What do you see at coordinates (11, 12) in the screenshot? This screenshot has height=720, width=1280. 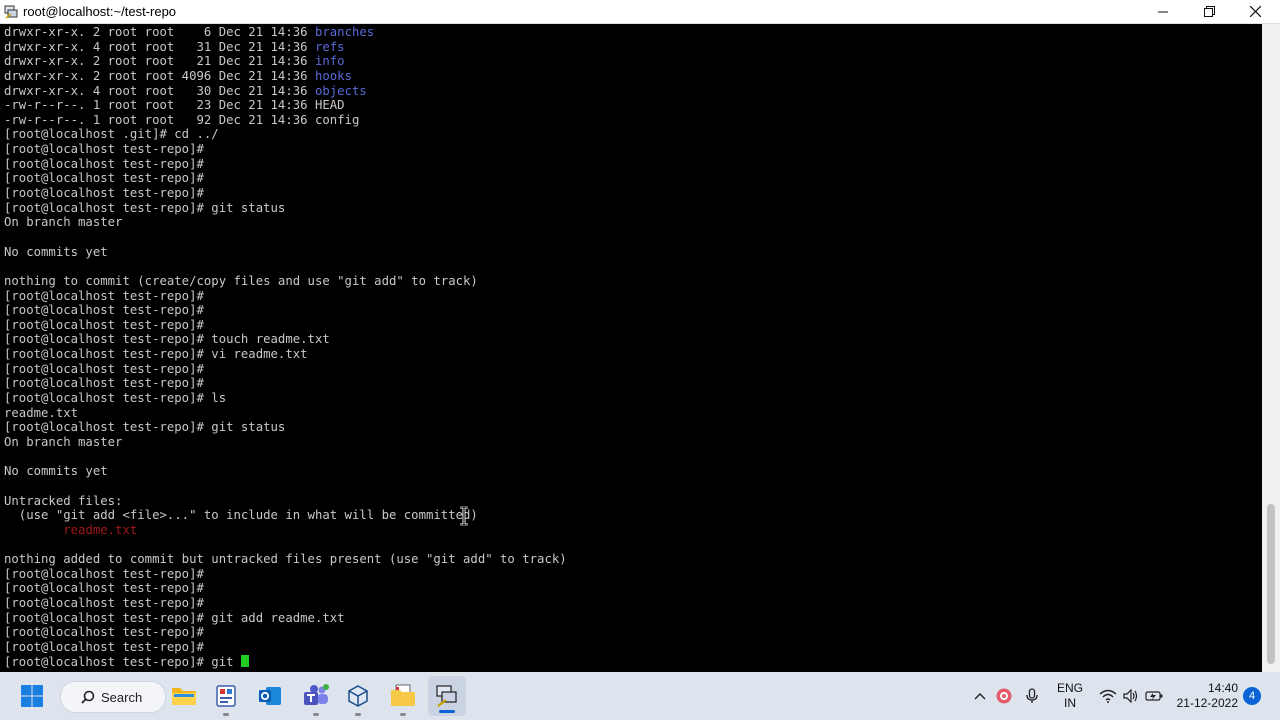 I see `putty-app-icon` at bounding box center [11, 12].